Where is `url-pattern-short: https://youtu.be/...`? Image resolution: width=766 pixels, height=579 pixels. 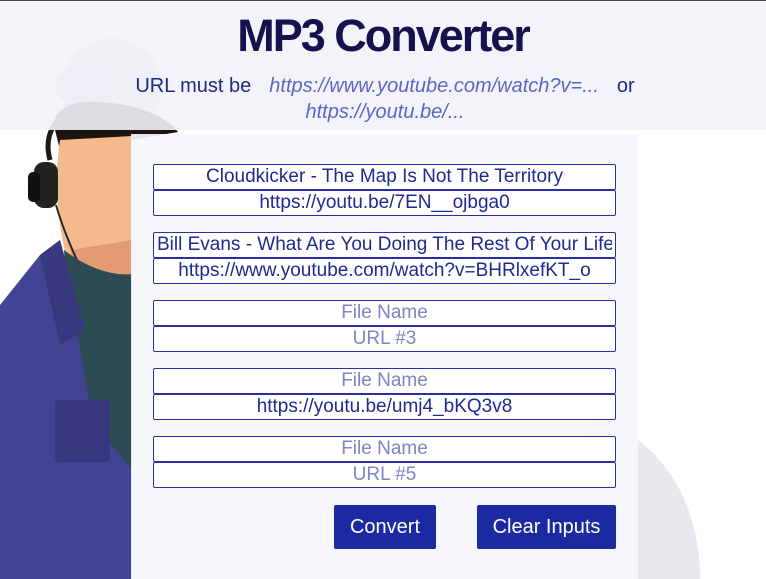 url-pattern-short: https://youtu.be/... is located at coordinates (385, 112).